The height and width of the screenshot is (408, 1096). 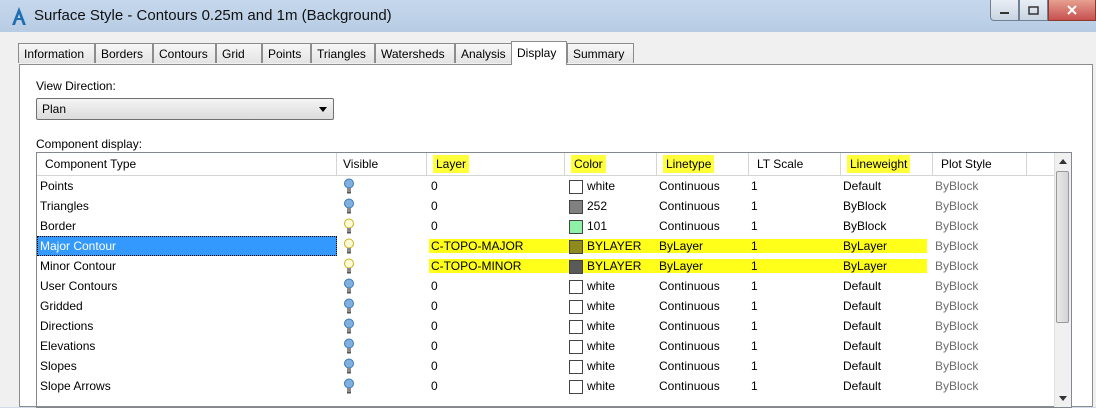 I want to click on column-header-layer: Layer, so click(x=496, y=164).